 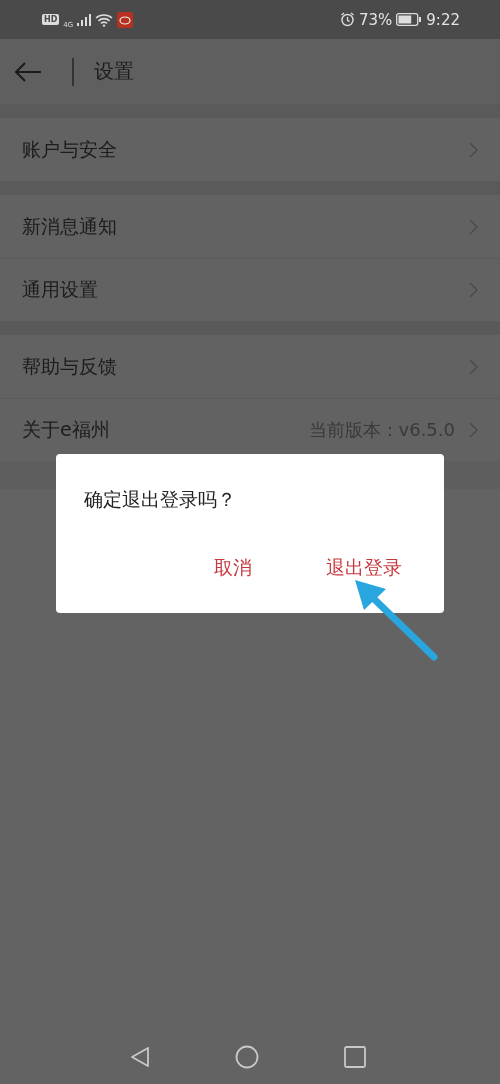 What do you see at coordinates (355, 1057) in the screenshot?
I see `recents-nav-icon` at bounding box center [355, 1057].